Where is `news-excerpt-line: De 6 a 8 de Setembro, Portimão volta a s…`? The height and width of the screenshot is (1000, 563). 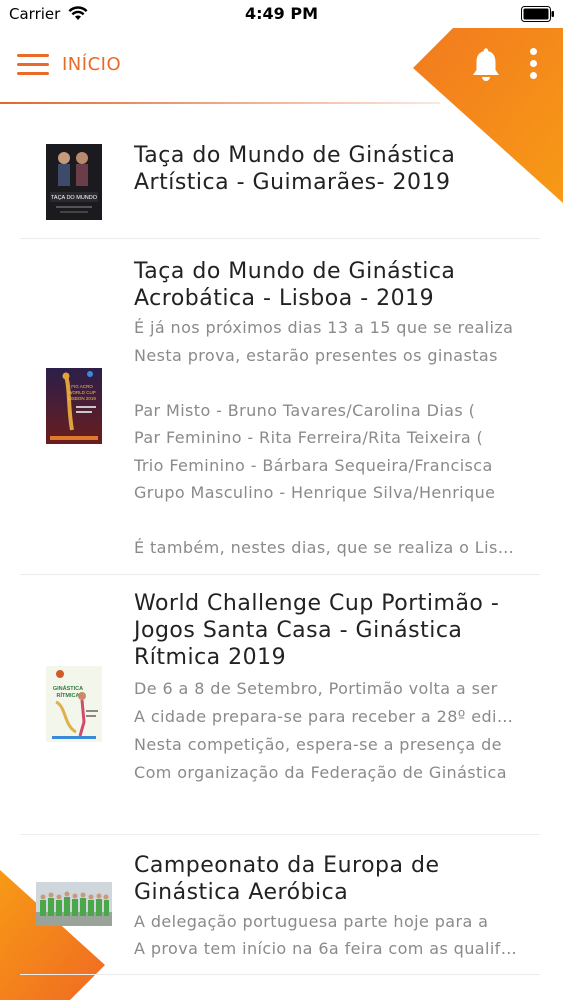 news-excerpt-line: De 6 a 8 de Setembro, Portimão volta a s… is located at coordinates (316, 688).